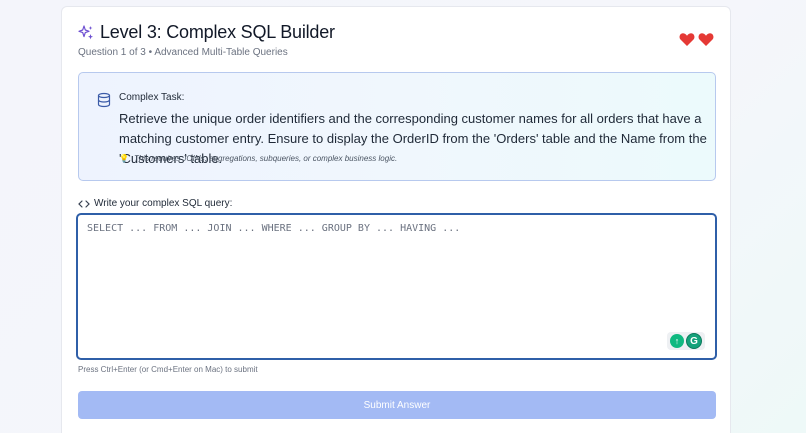  Describe the element at coordinates (217, 32) in the screenshot. I see `page-title: Level 3: Complex SQL Builder` at that location.